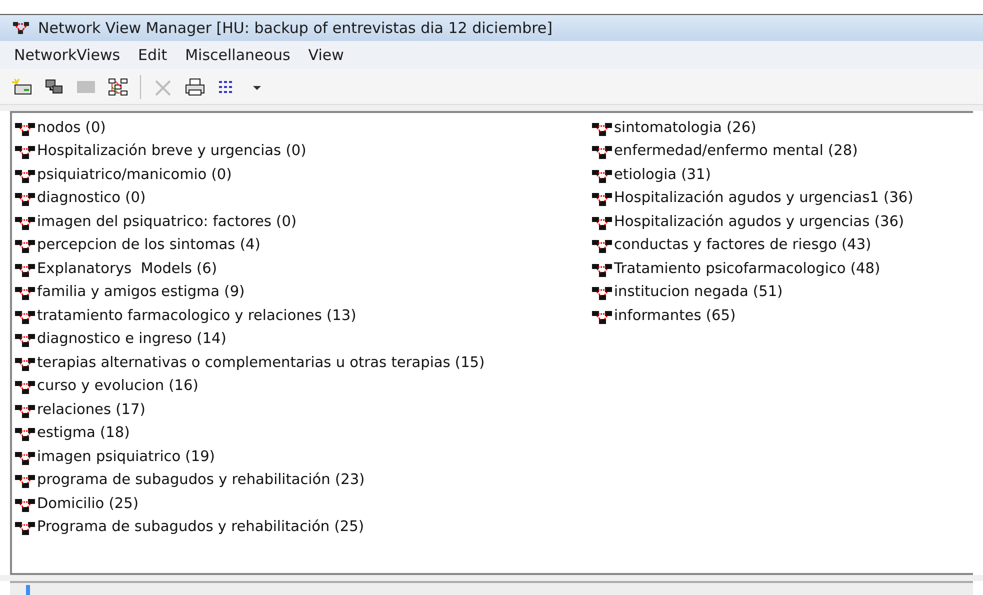 The image size is (983, 595). What do you see at coordinates (303, 270) in the screenshot?
I see `network-view-item: Explanatorys Models (6)` at bounding box center [303, 270].